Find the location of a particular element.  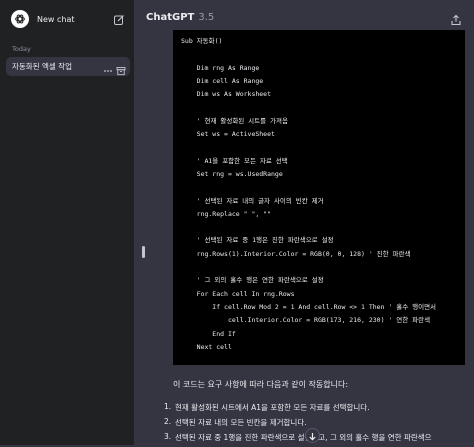

code-line: ' 현재 활성화된 시트를 가져옴 is located at coordinates (234, 120).